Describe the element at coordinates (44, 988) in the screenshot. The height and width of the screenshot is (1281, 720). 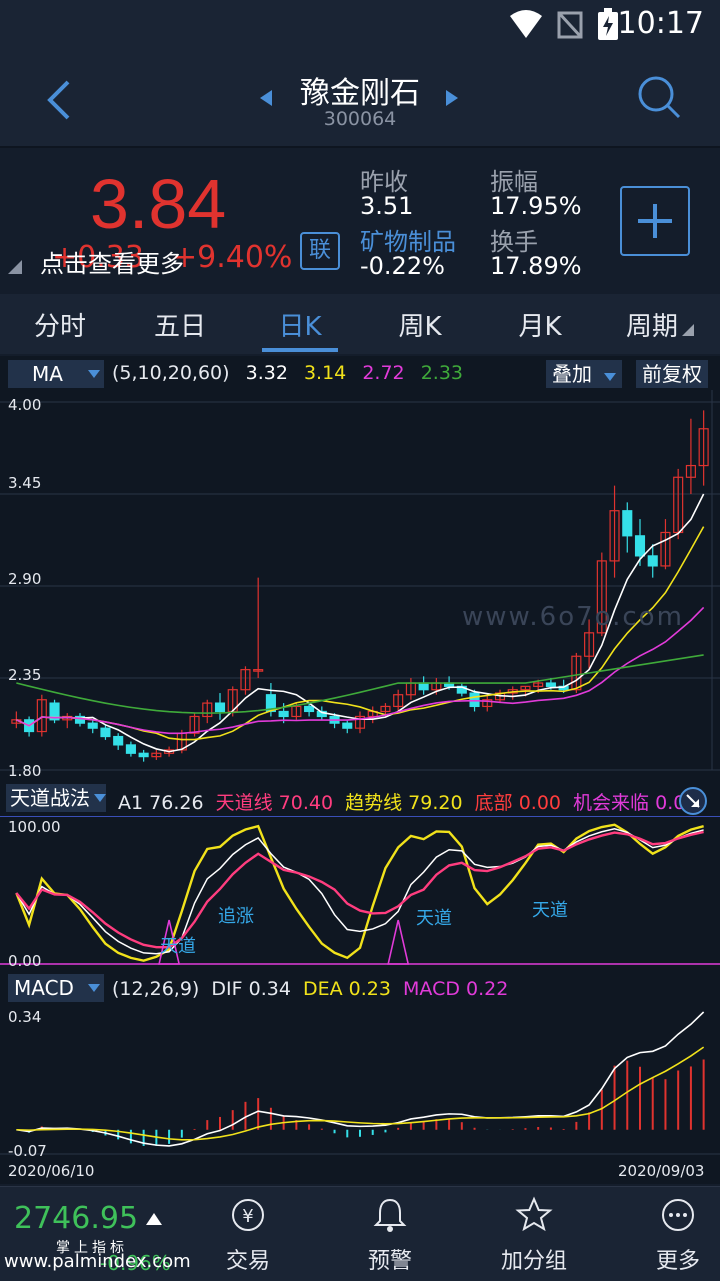
I see `macd-selector-label: MACD` at that location.